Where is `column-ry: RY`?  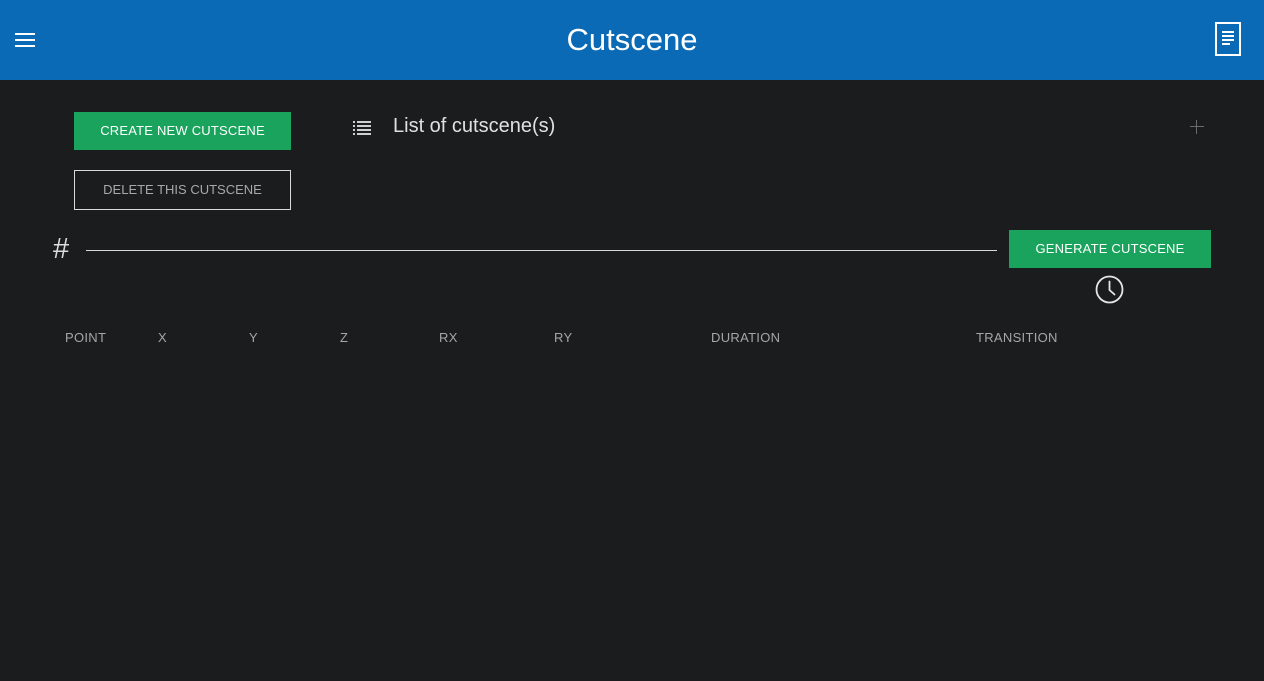 column-ry: RY is located at coordinates (563, 337).